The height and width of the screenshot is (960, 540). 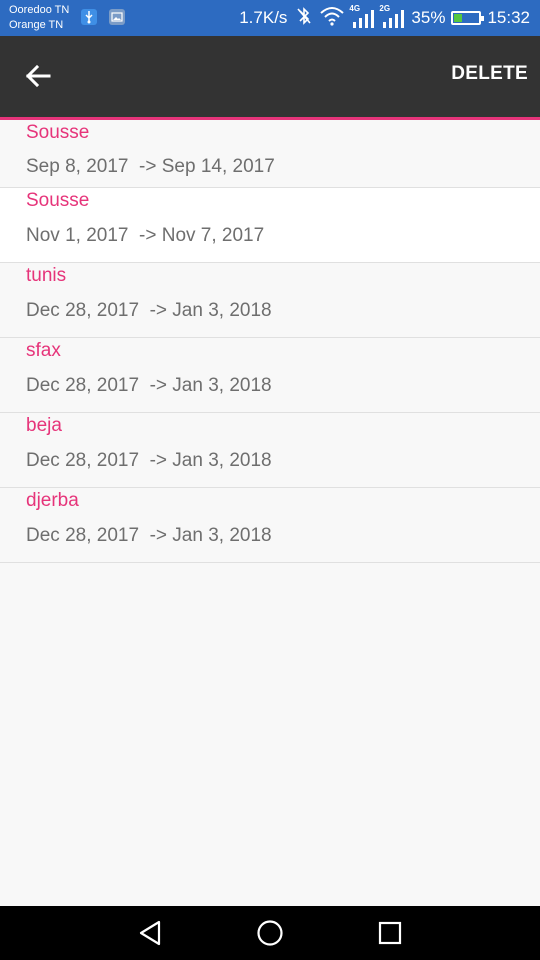 I want to click on wifi-icon, so click(x=332, y=18).